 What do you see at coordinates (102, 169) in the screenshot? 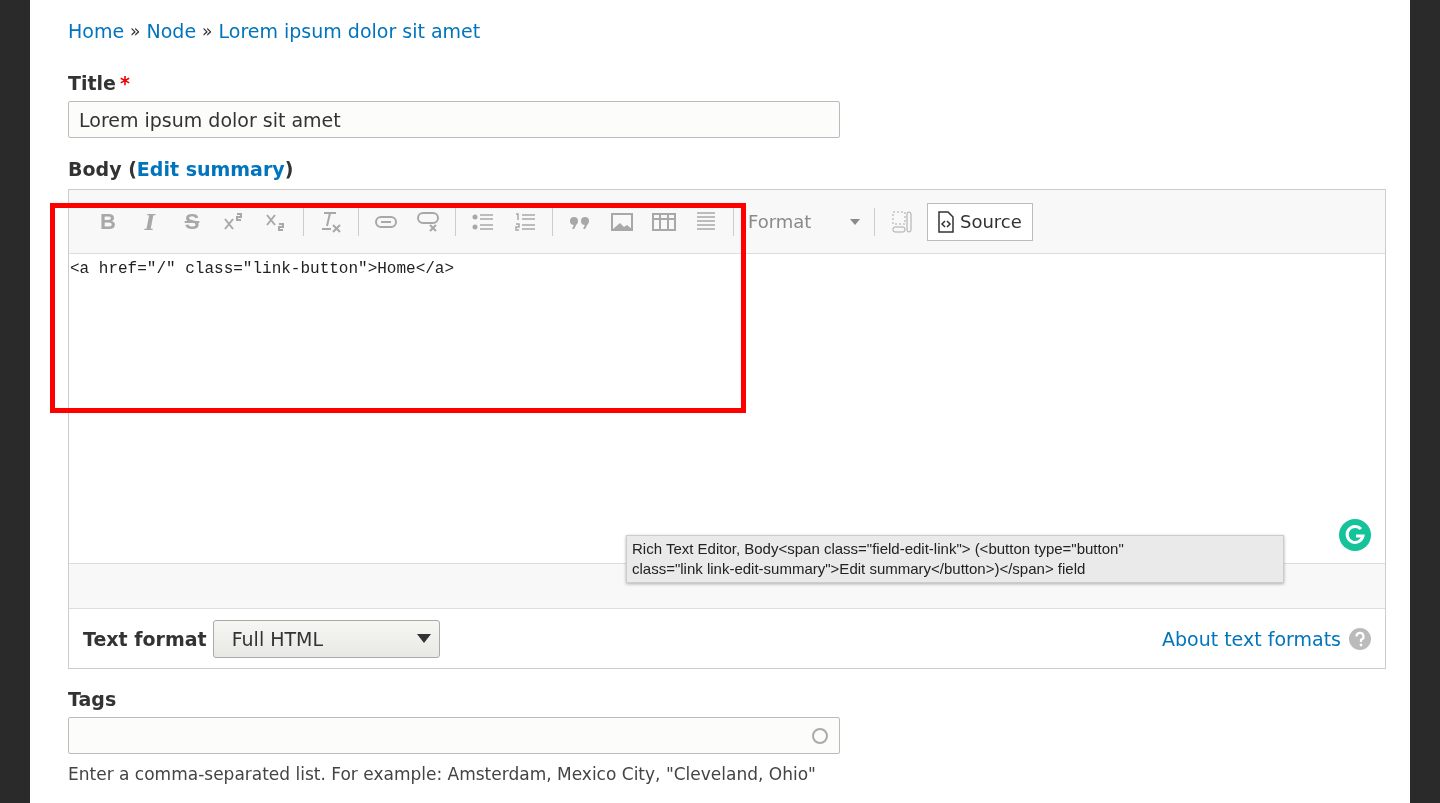
I see `body-label: Body (` at bounding box center [102, 169].